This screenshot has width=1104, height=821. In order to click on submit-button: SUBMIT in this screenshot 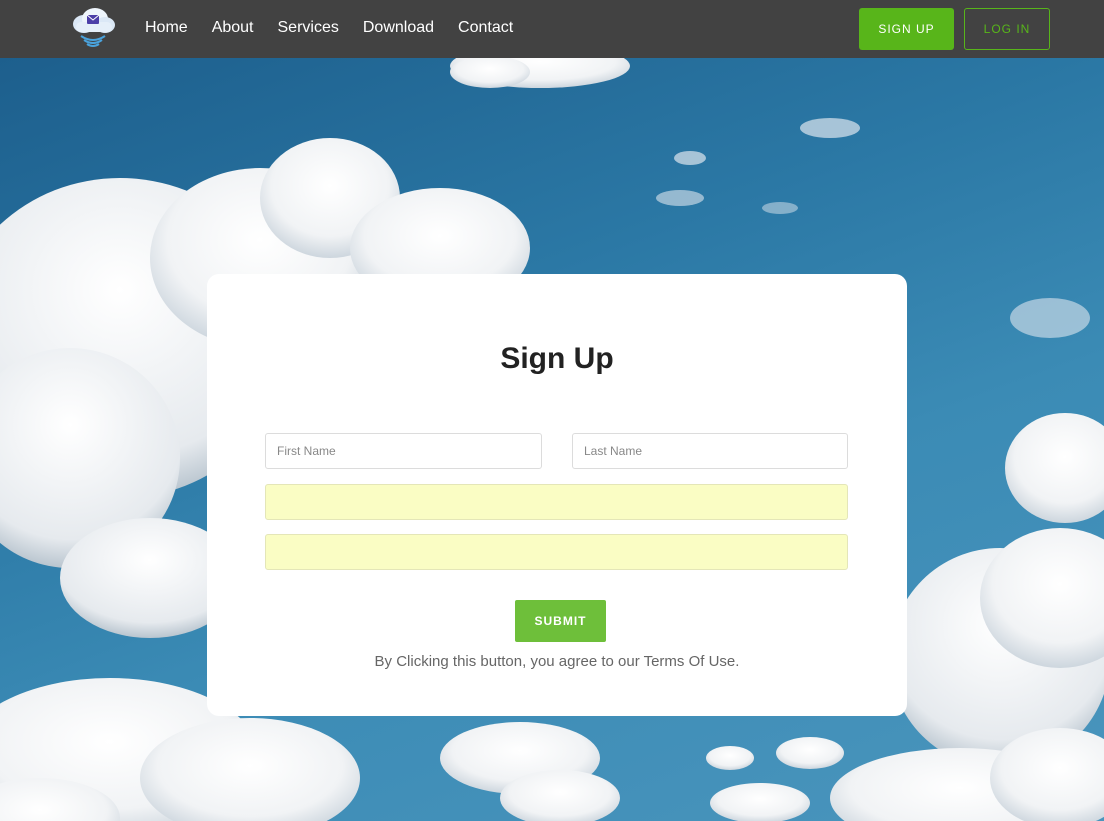, I will do `click(560, 621)`.